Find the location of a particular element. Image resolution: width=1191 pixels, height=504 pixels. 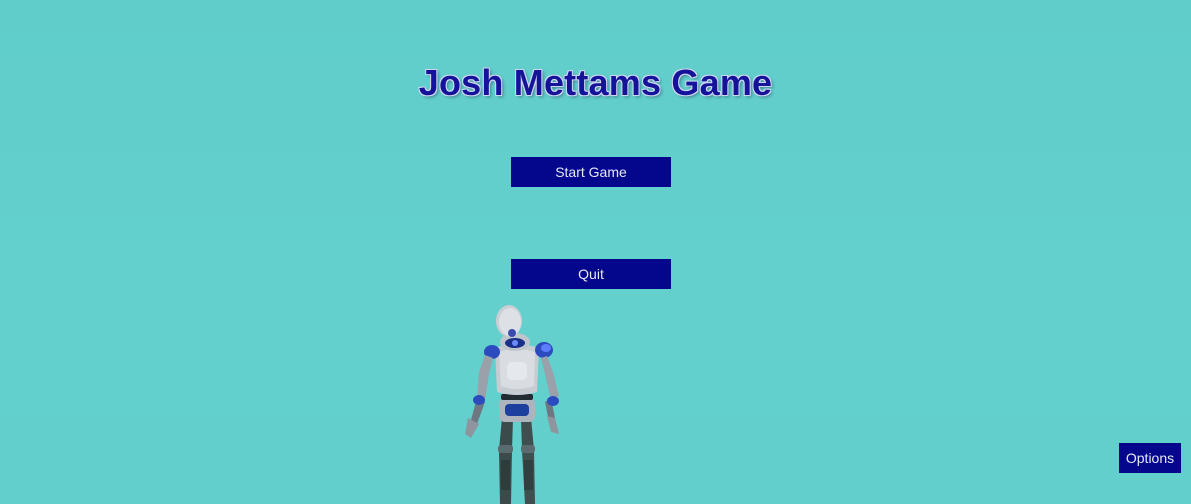

robot-pelvis is located at coordinates (517, 408).